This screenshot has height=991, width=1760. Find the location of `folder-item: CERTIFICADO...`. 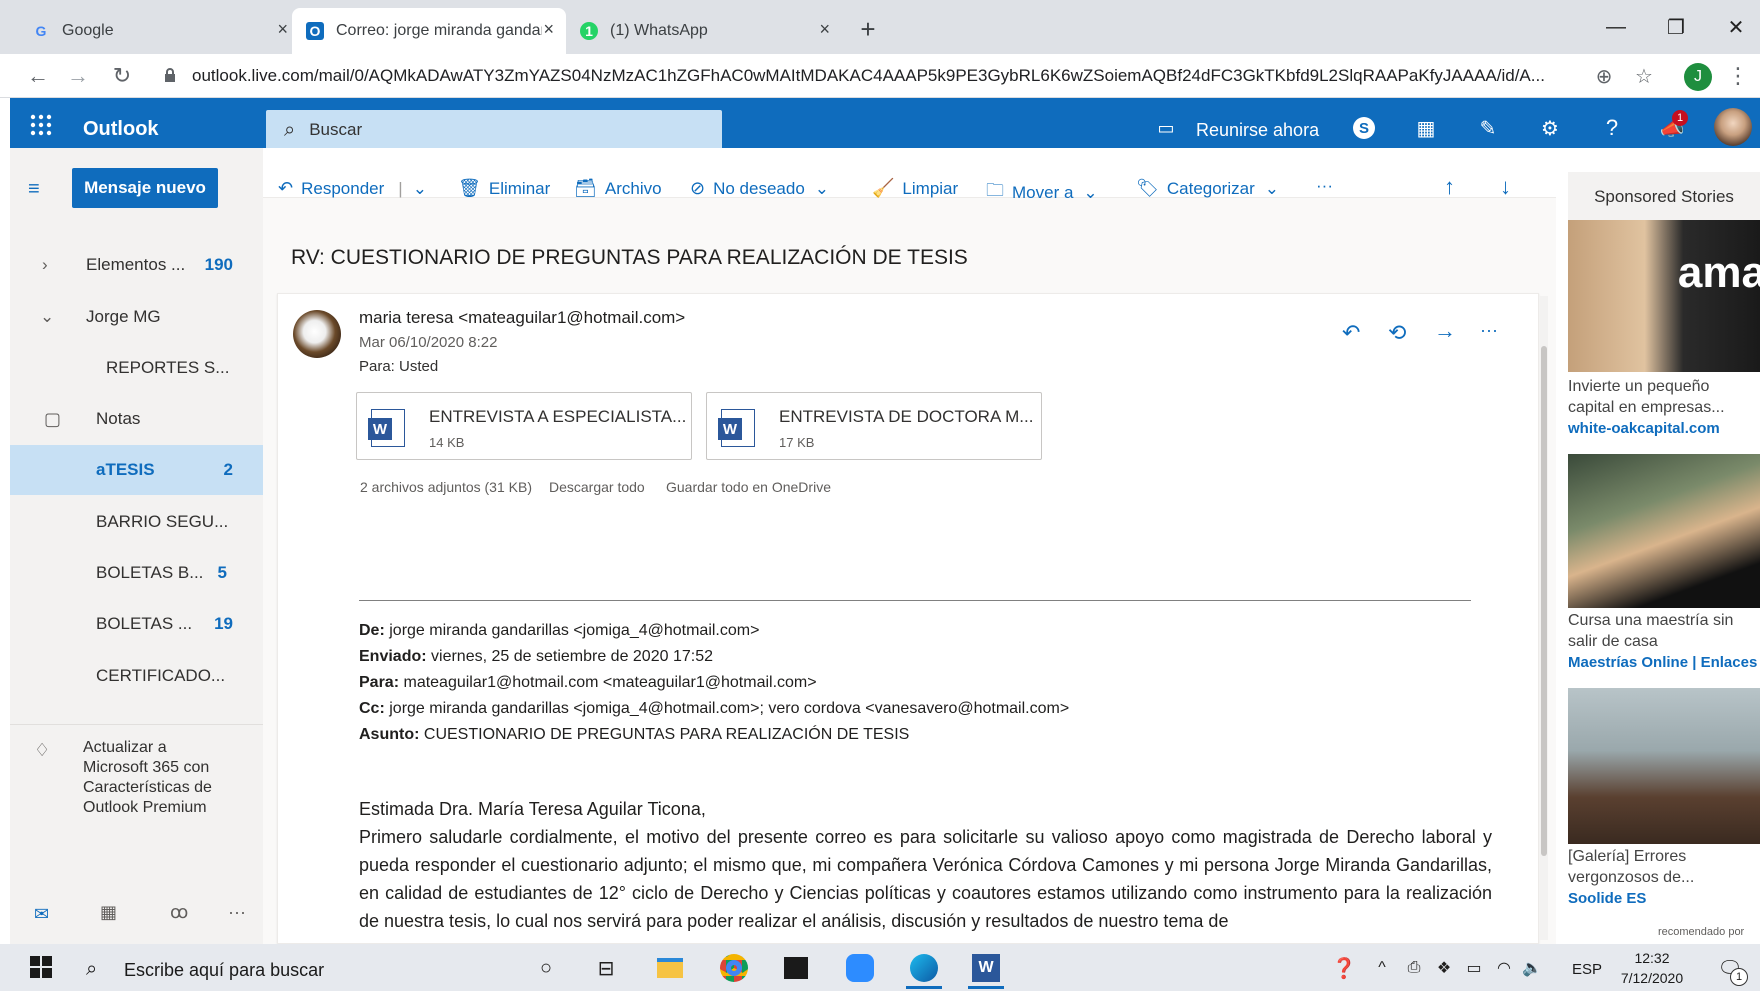

folder-item: CERTIFICADO... is located at coordinates (136, 676).